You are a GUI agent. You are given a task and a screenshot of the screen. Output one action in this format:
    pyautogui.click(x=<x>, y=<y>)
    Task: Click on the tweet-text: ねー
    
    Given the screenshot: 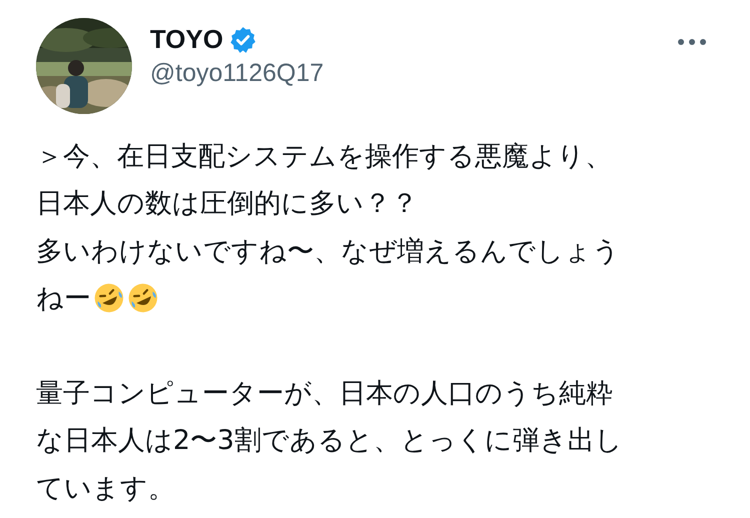 What is the action you would take?
    pyautogui.click(x=63, y=299)
    